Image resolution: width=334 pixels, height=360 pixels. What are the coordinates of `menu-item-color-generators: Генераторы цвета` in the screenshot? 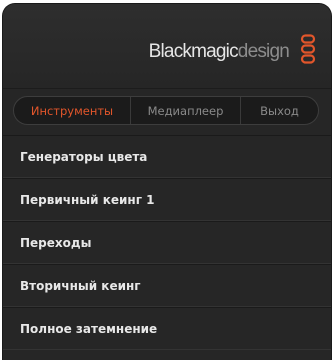 It's located at (167, 156).